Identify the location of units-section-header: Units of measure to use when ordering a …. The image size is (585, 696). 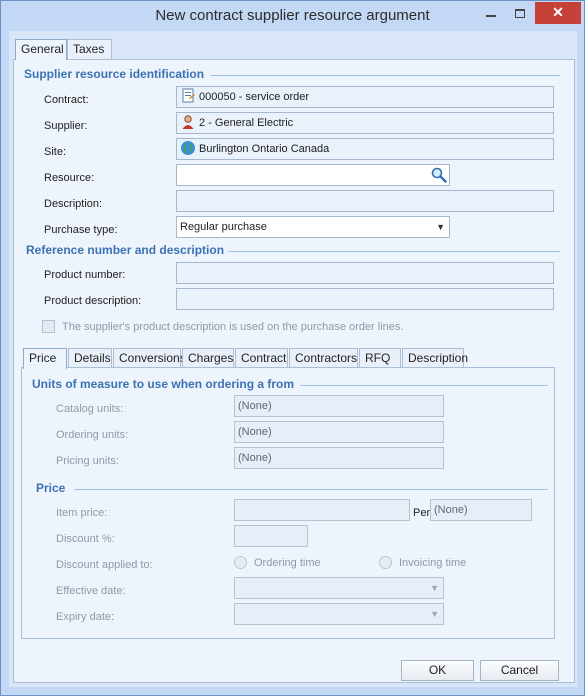
(163, 384).